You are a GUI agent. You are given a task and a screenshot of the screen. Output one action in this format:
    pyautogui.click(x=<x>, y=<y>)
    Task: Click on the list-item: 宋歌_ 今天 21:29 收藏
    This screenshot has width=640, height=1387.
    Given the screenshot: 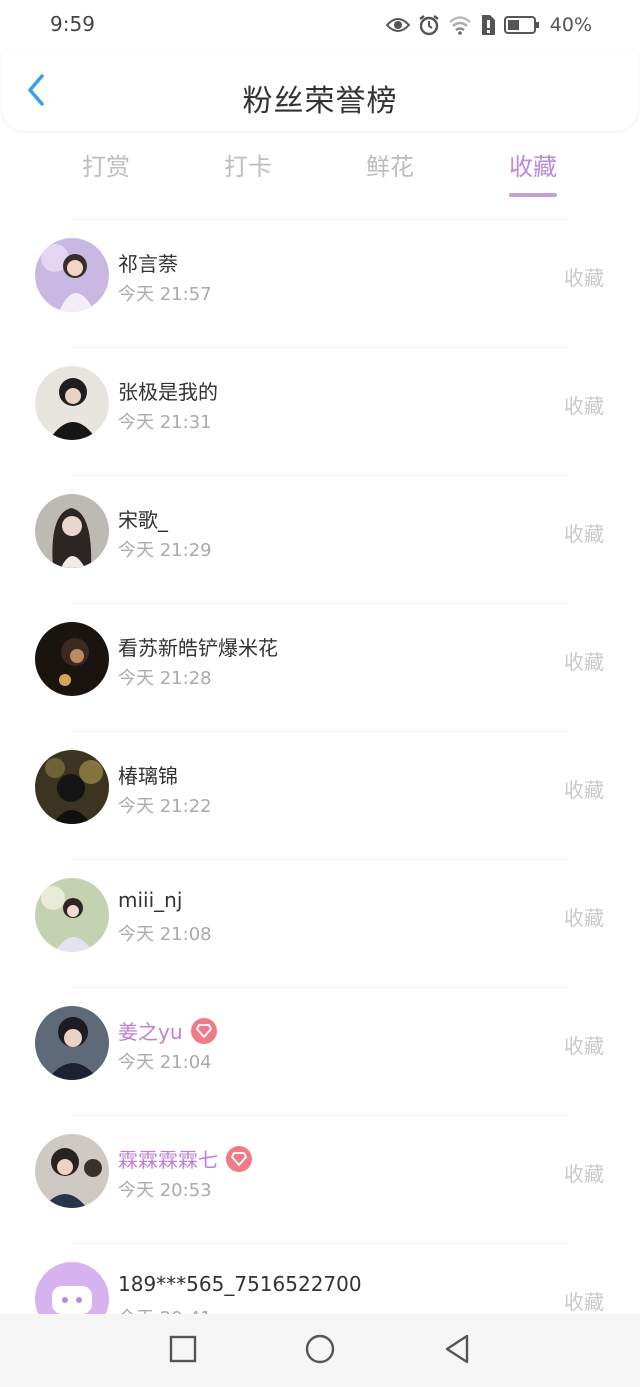 What is the action you would take?
    pyautogui.click(x=320, y=536)
    